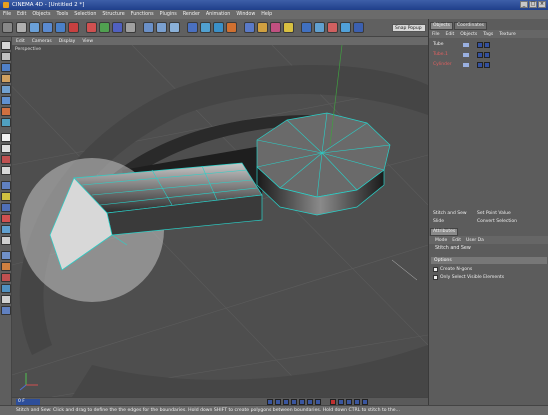  Describe the element at coordinates (542, 4) in the screenshot. I see `close-button: ×` at that location.